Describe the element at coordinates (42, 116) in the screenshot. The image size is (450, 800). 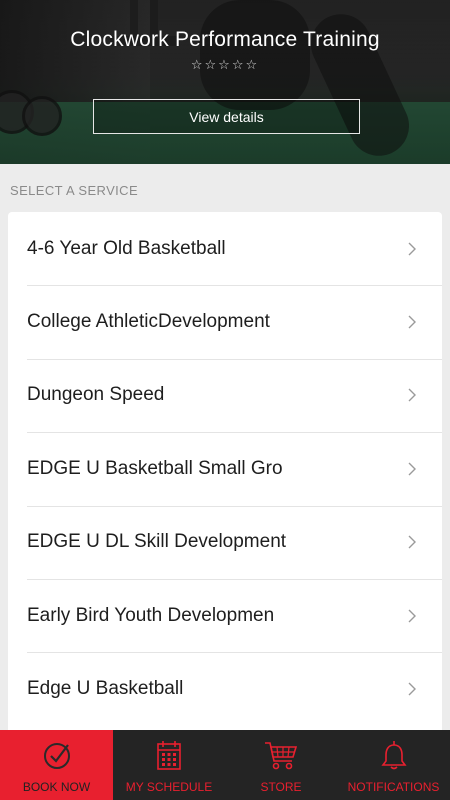
I see `weight-plate` at that location.